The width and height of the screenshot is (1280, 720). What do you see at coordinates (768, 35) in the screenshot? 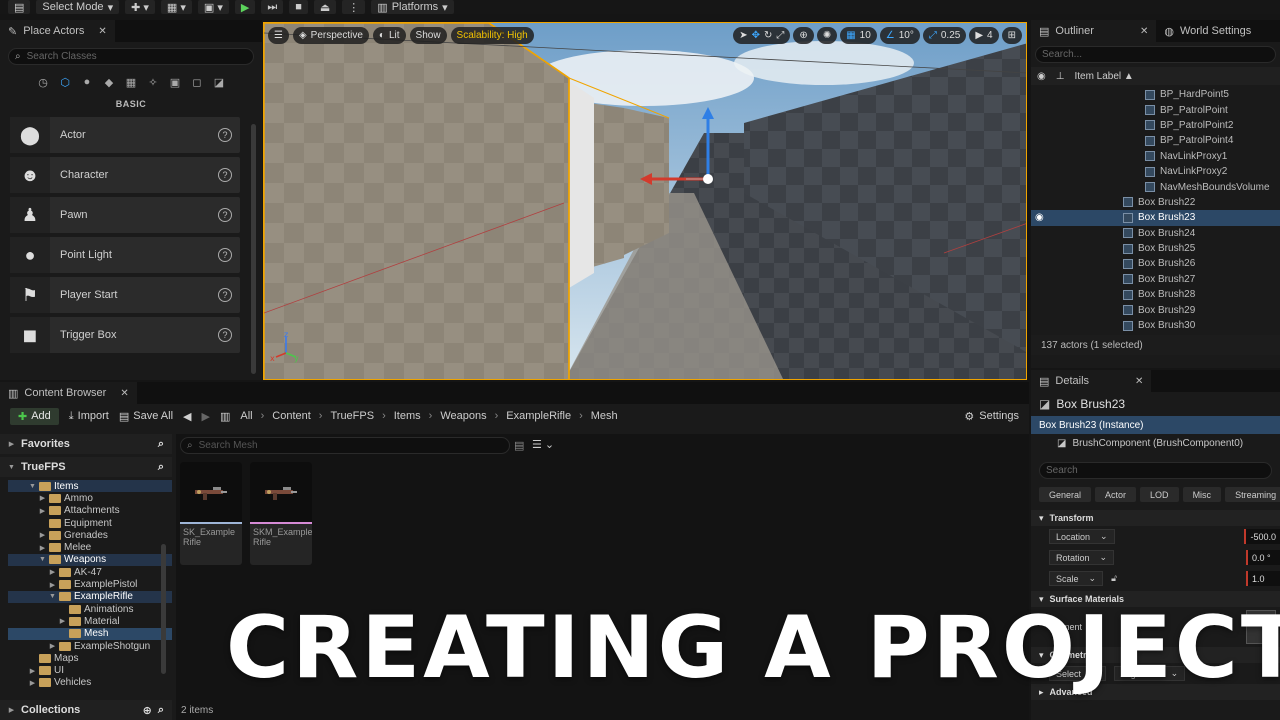
I see `rotate-icon: ↻` at bounding box center [768, 35].